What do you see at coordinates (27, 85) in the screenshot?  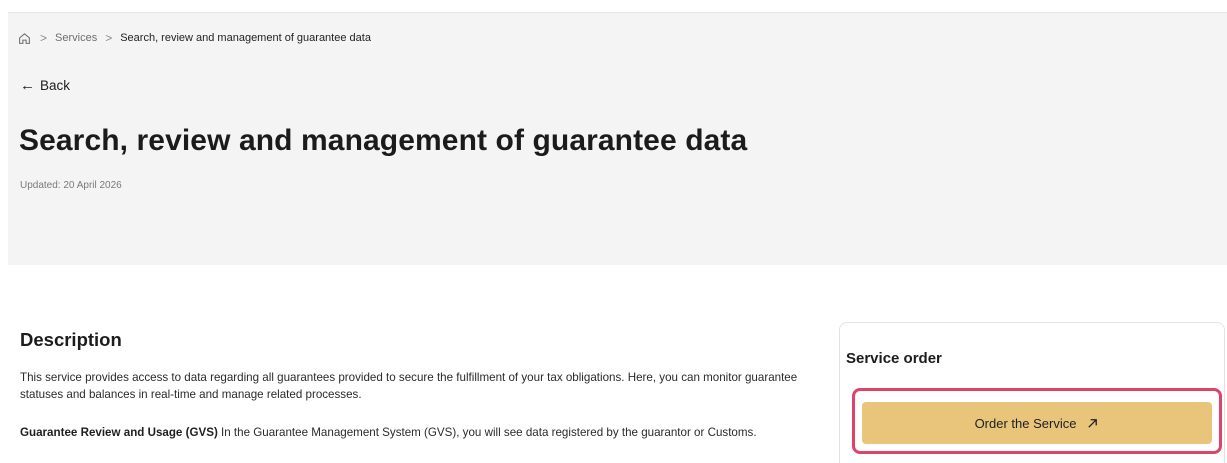 I see `arrow-left-icon: ←` at bounding box center [27, 85].